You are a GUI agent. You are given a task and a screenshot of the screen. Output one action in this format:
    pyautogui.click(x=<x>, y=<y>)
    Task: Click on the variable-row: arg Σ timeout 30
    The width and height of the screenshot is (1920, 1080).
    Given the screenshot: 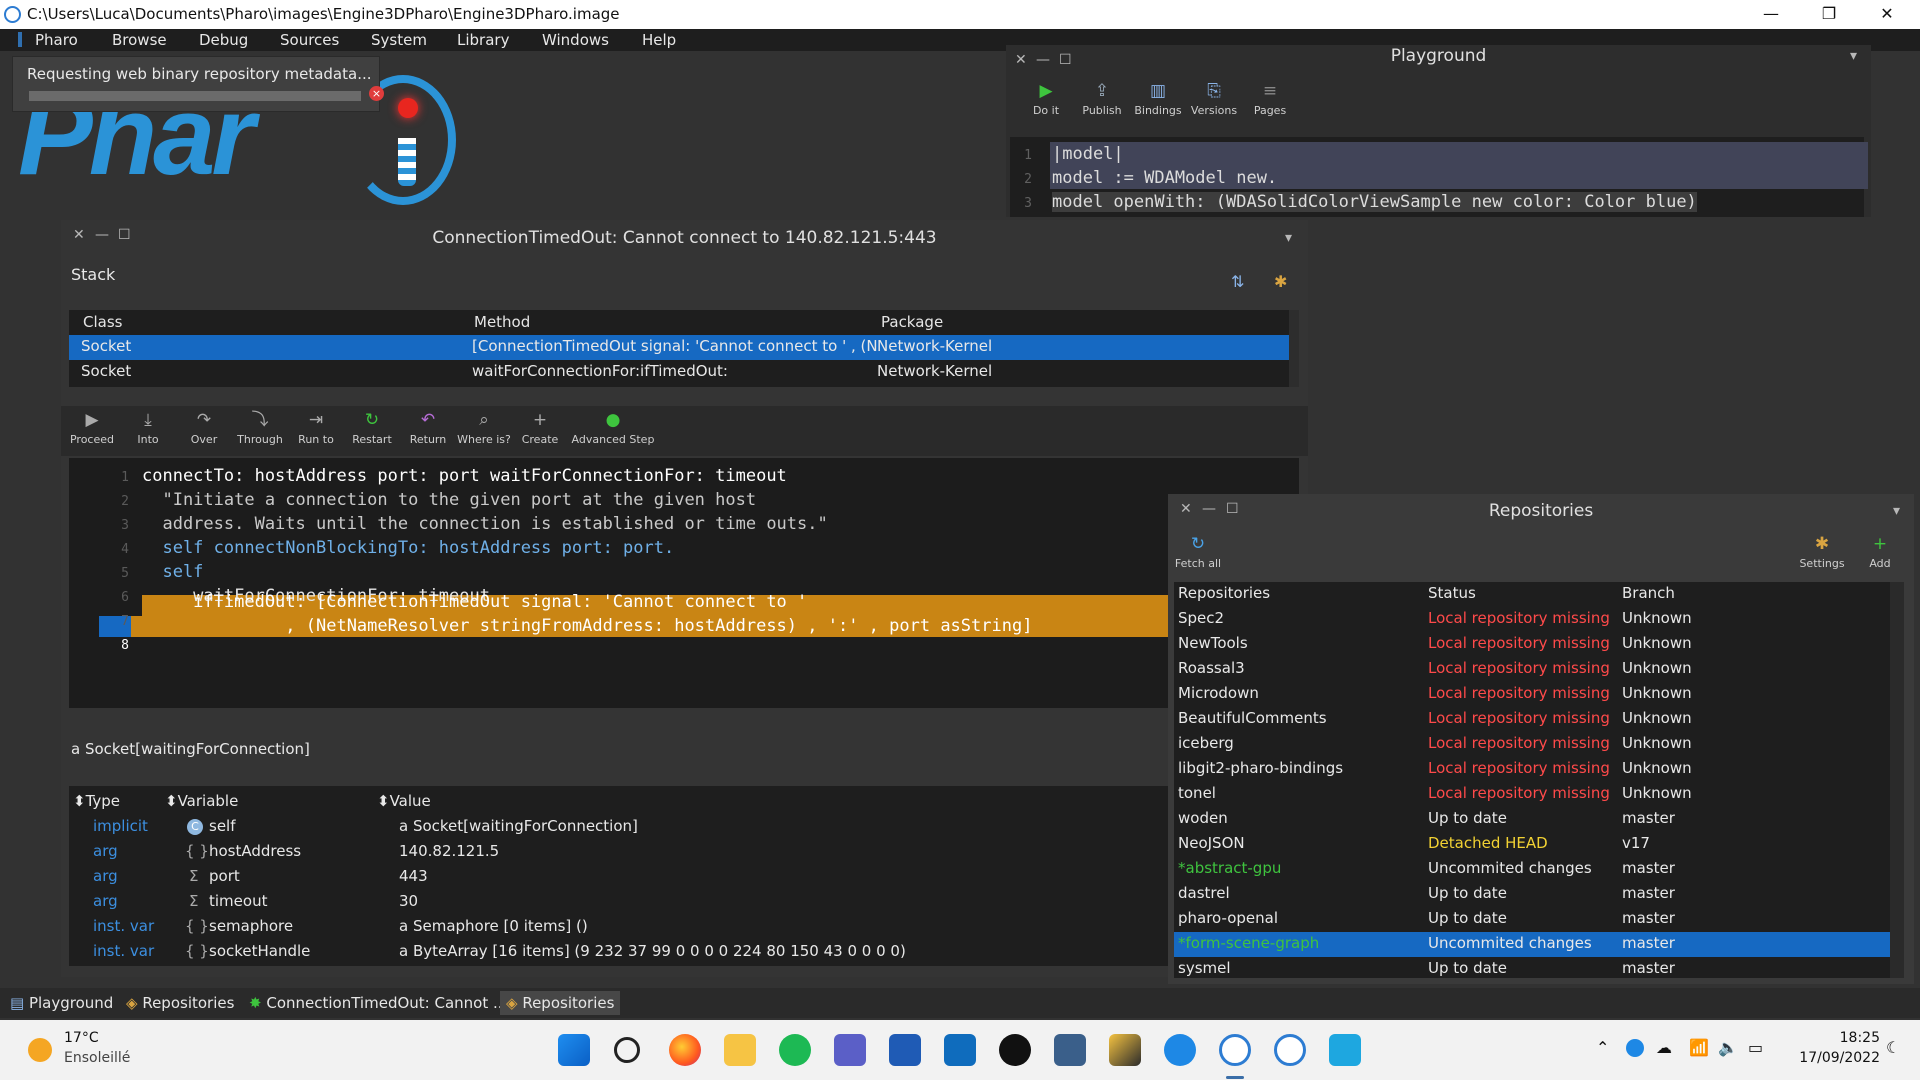 What is the action you would take?
    pyautogui.click(x=684, y=902)
    